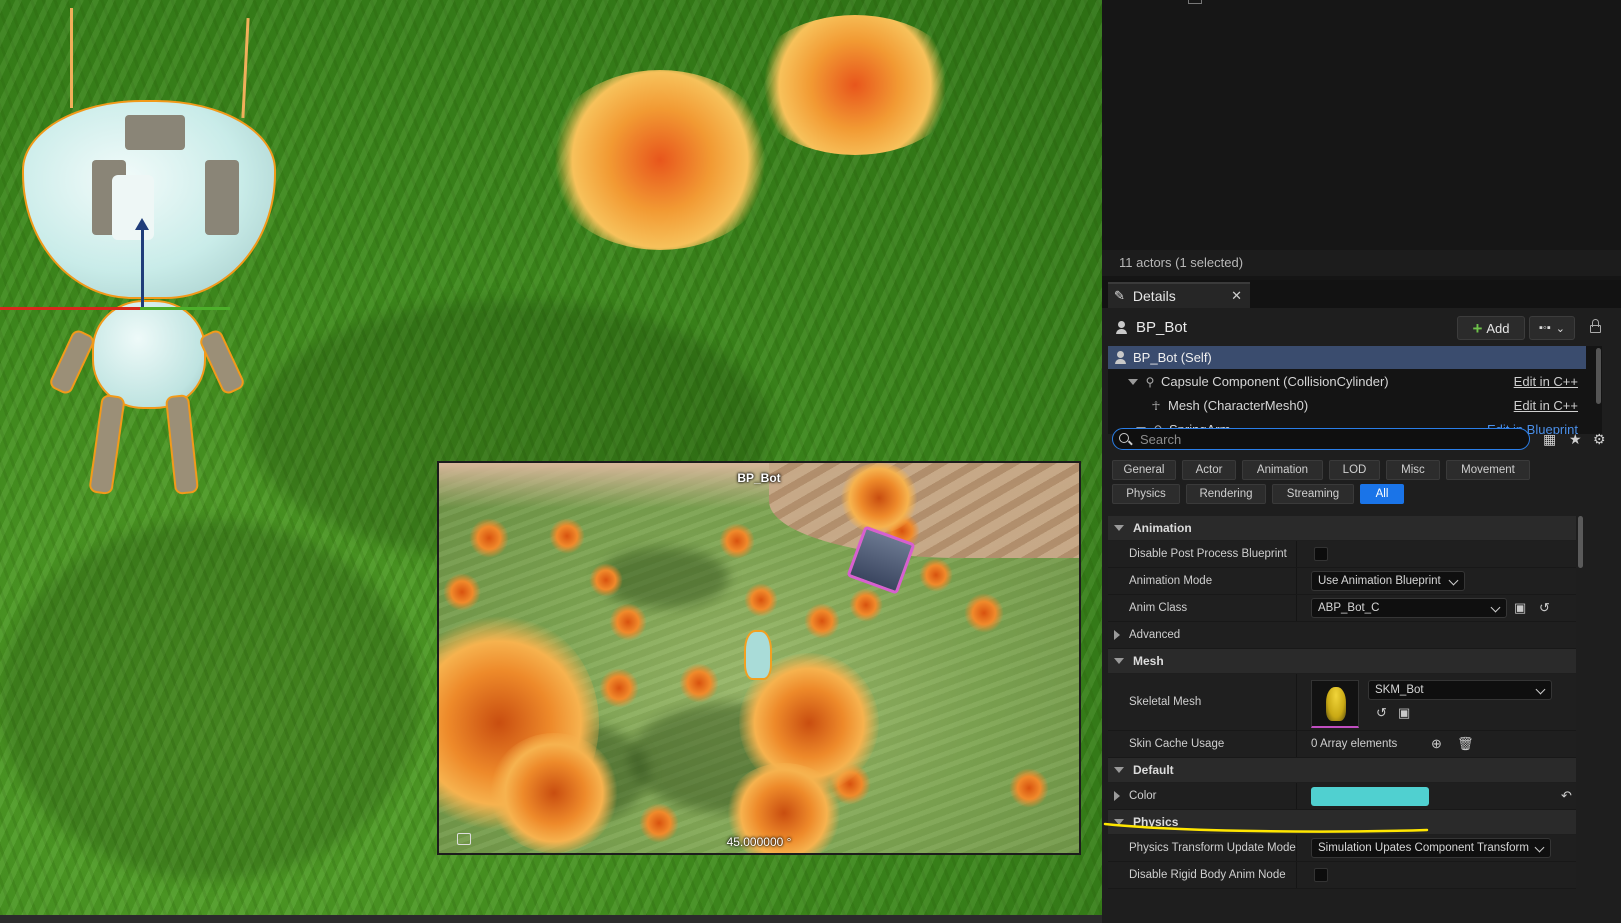 Image resolution: width=1621 pixels, height=923 pixels. Describe the element at coordinates (464, 839) in the screenshot. I see `camera-icon` at that location.